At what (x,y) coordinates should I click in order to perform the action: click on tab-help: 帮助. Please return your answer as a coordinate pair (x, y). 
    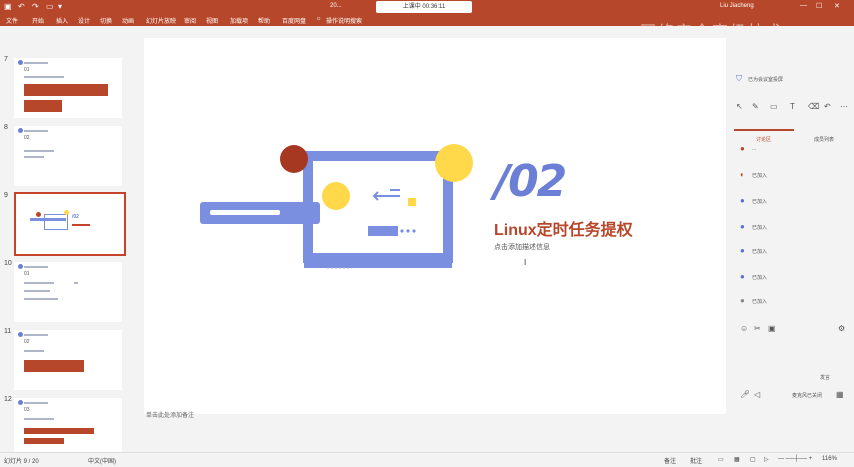
    Looking at the image, I should click on (264, 20).